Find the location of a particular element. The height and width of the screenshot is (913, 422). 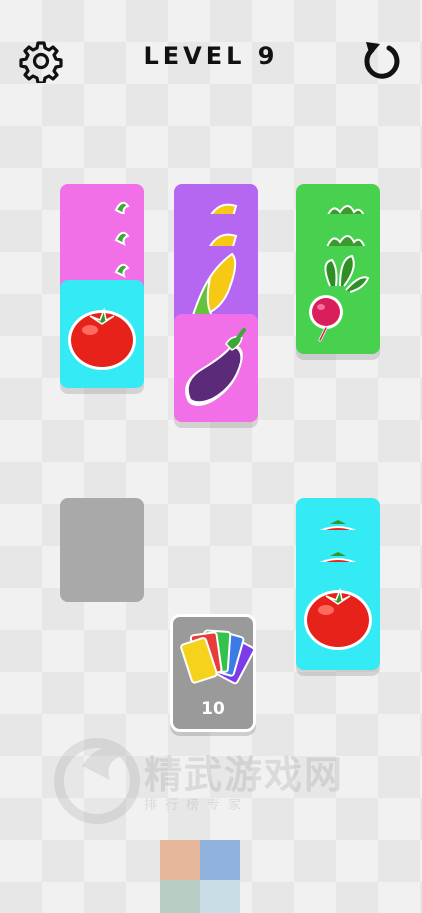

watermark-logo: 精武游戏网 排行榜专家 is located at coordinates (222, 781).